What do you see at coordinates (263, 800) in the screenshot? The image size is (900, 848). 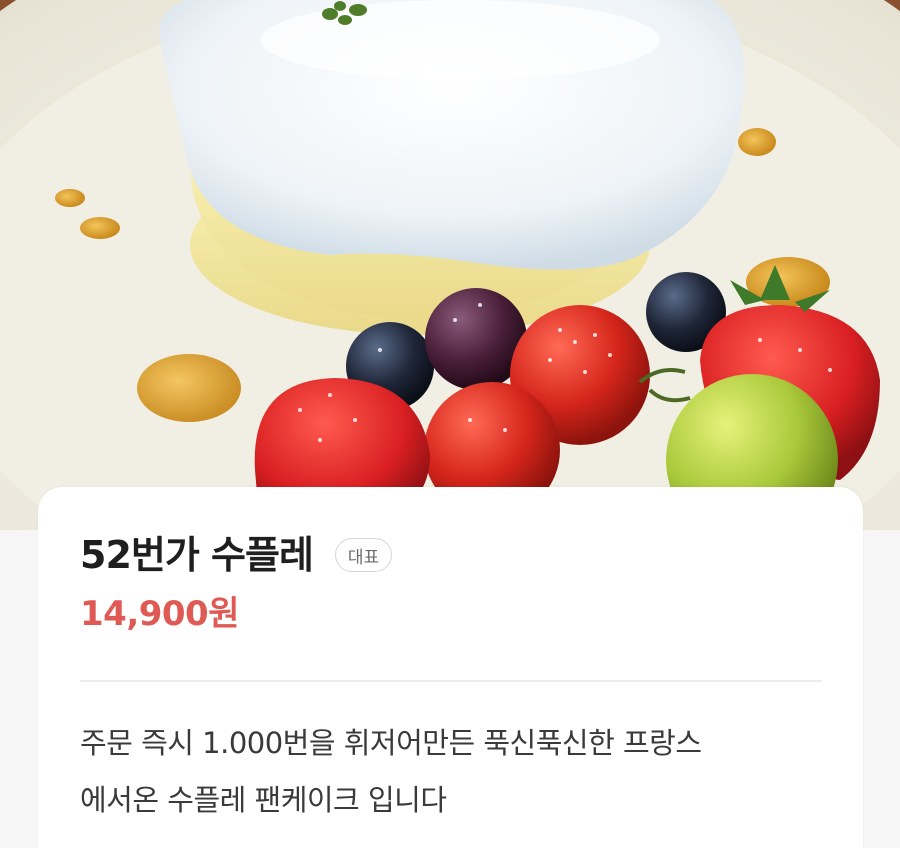 I see `description-line: 에서온 수플레 팬케이크 입니다` at bounding box center [263, 800].